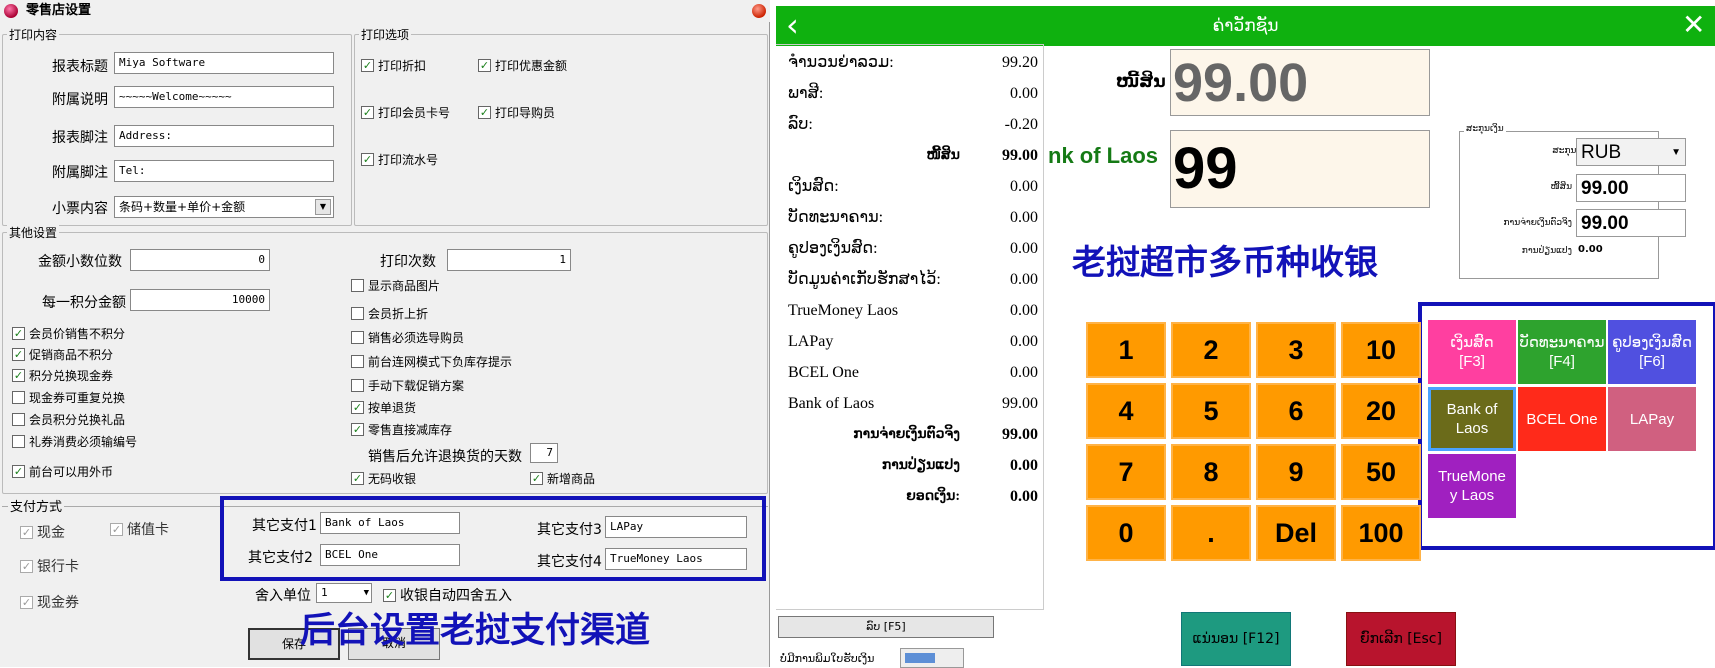  I want to click on member-extra-discount-checkbox: 会员折上折, so click(389, 313).